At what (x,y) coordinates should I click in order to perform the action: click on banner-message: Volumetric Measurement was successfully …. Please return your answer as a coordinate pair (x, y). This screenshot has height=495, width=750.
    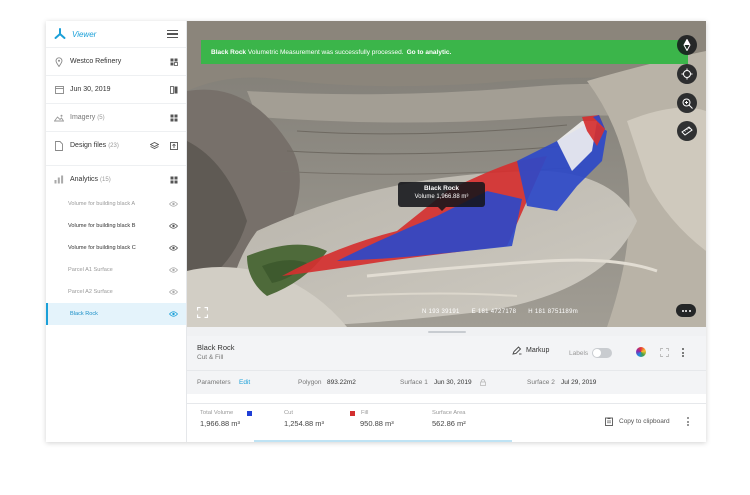
    Looking at the image, I should click on (325, 52).